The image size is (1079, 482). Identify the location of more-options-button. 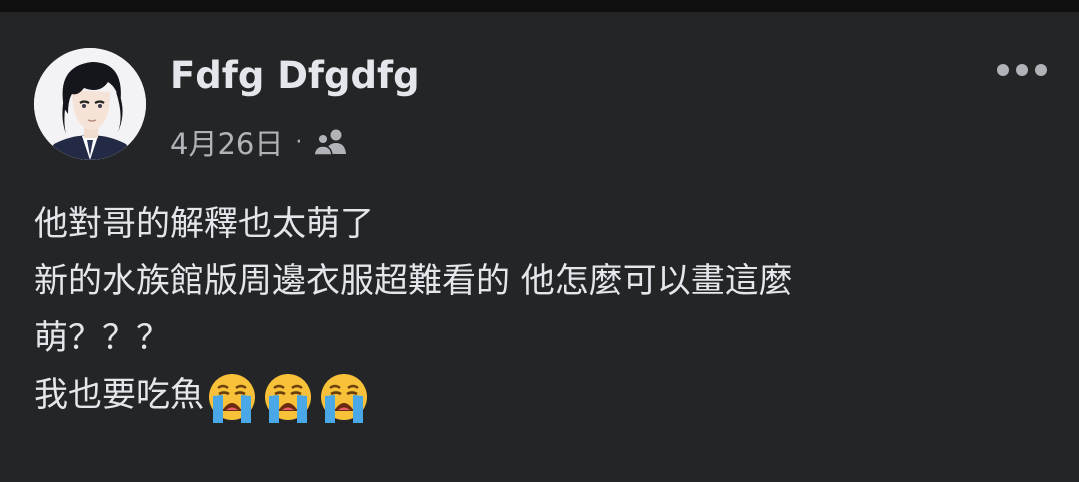
(1022, 70).